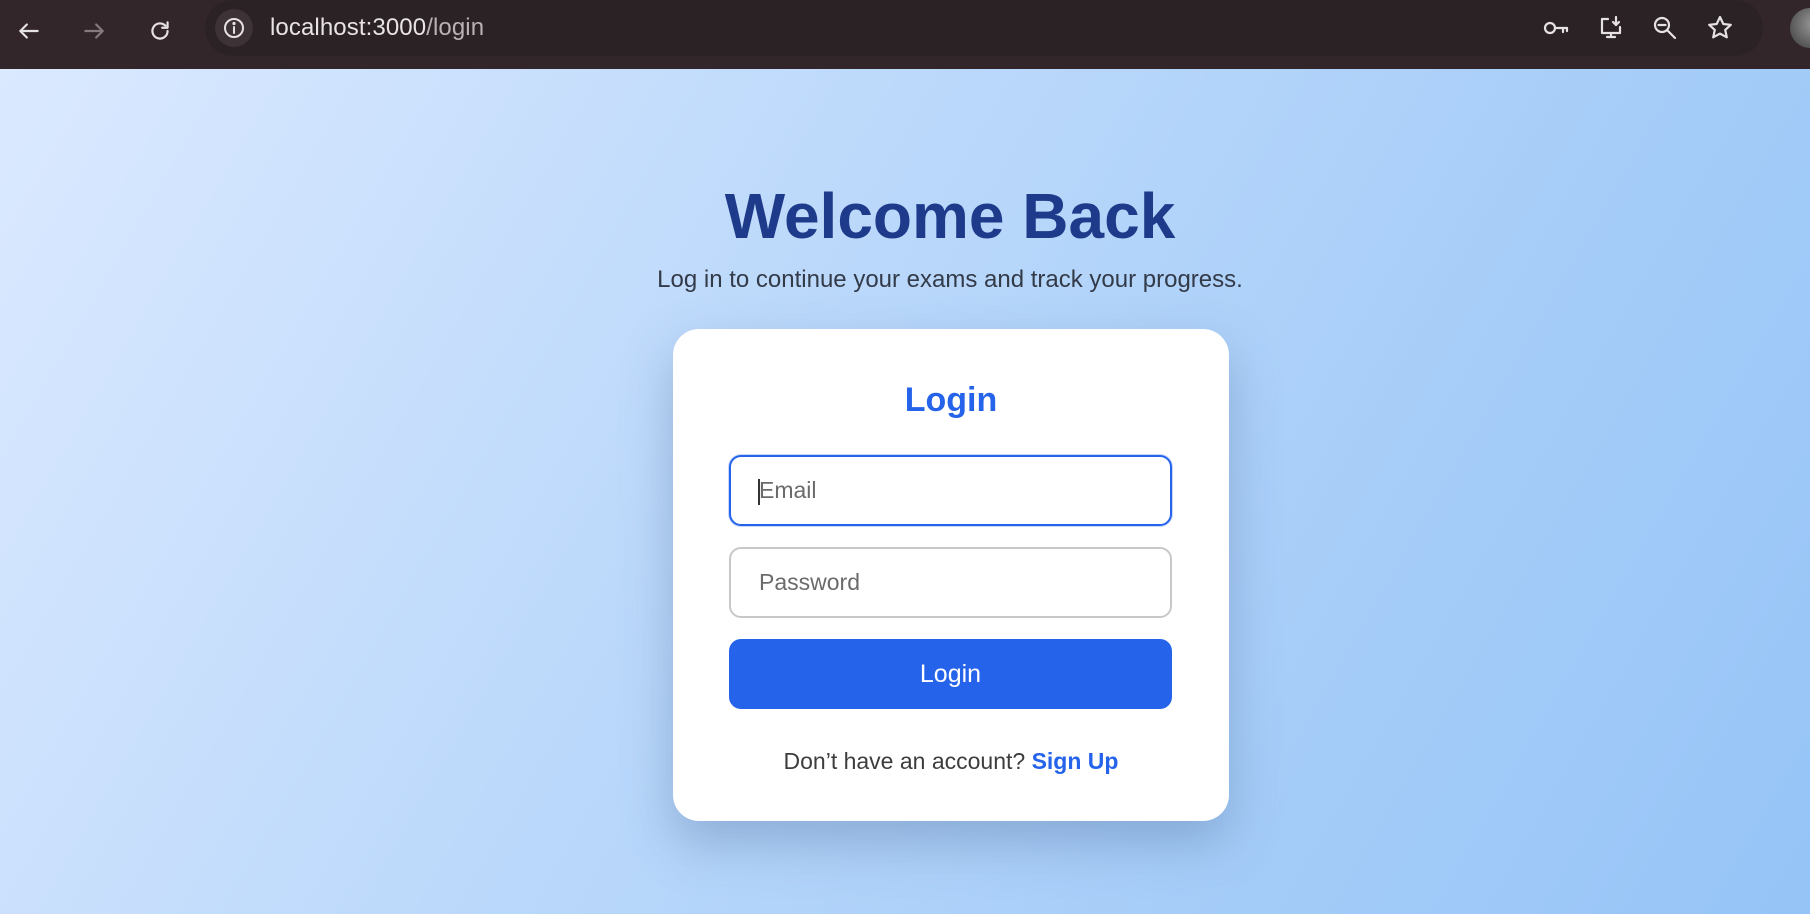 The image size is (1810, 914). I want to click on text-cursor, so click(759, 492).